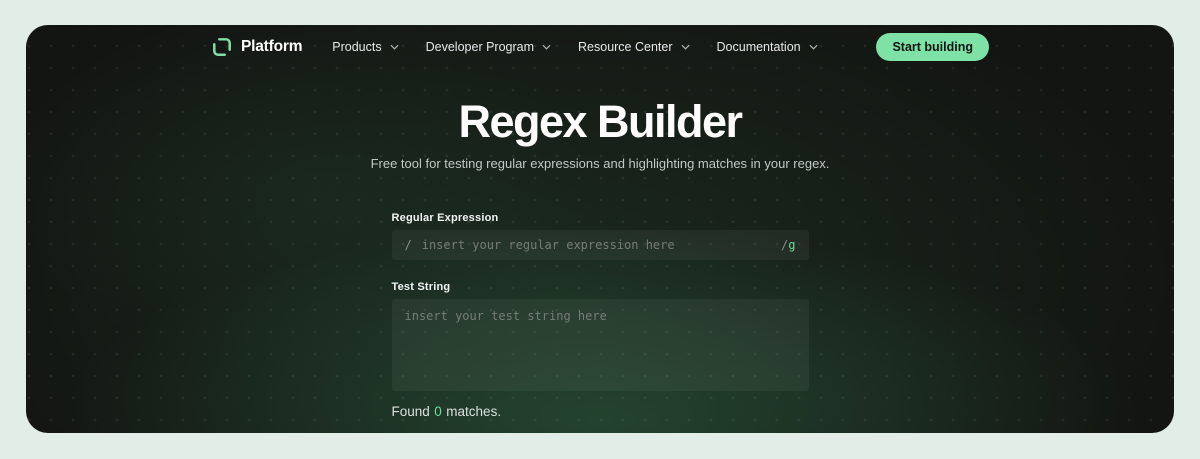  I want to click on nav-item-label: Developer Program, so click(480, 47).